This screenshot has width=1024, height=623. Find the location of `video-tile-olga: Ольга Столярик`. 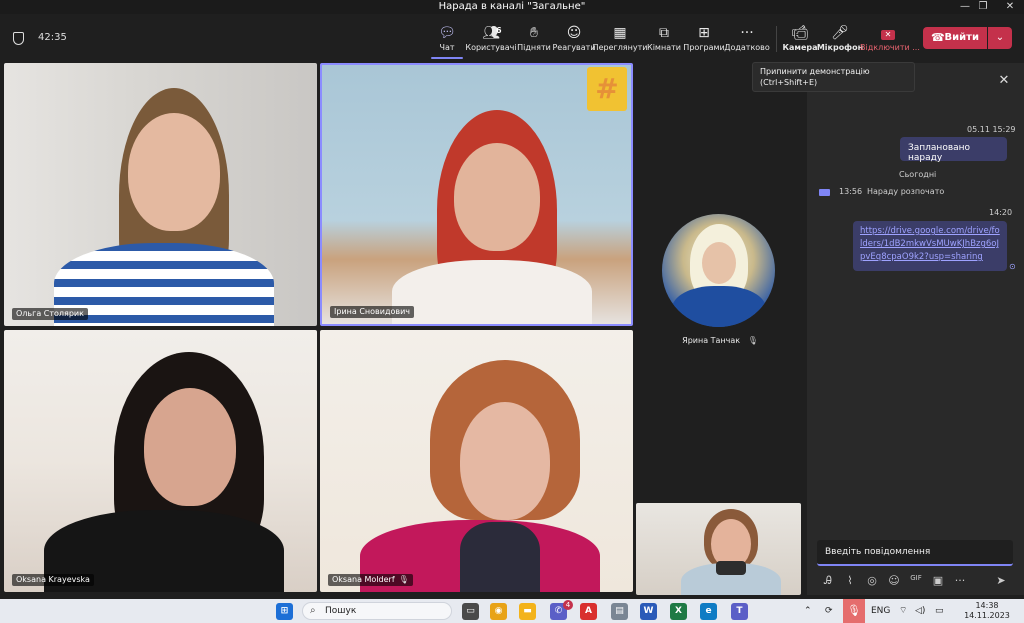

video-tile-olga: Ольга Столярик is located at coordinates (160, 194).